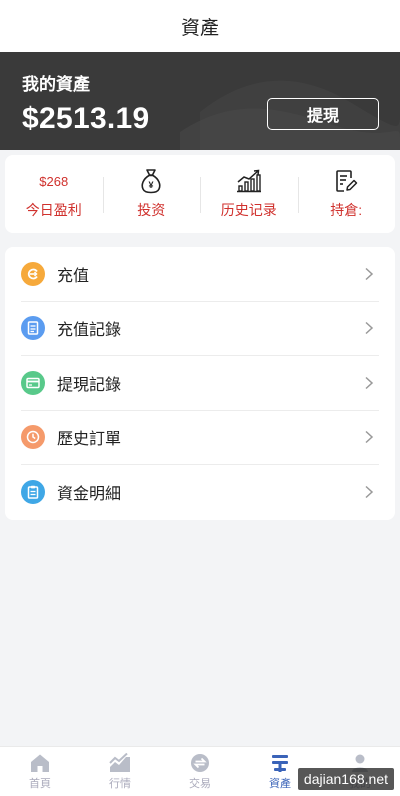 This screenshot has width=400, height=796. What do you see at coordinates (89, 331) in the screenshot?
I see `menu-item-label: 充值記錄` at bounding box center [89, 331].